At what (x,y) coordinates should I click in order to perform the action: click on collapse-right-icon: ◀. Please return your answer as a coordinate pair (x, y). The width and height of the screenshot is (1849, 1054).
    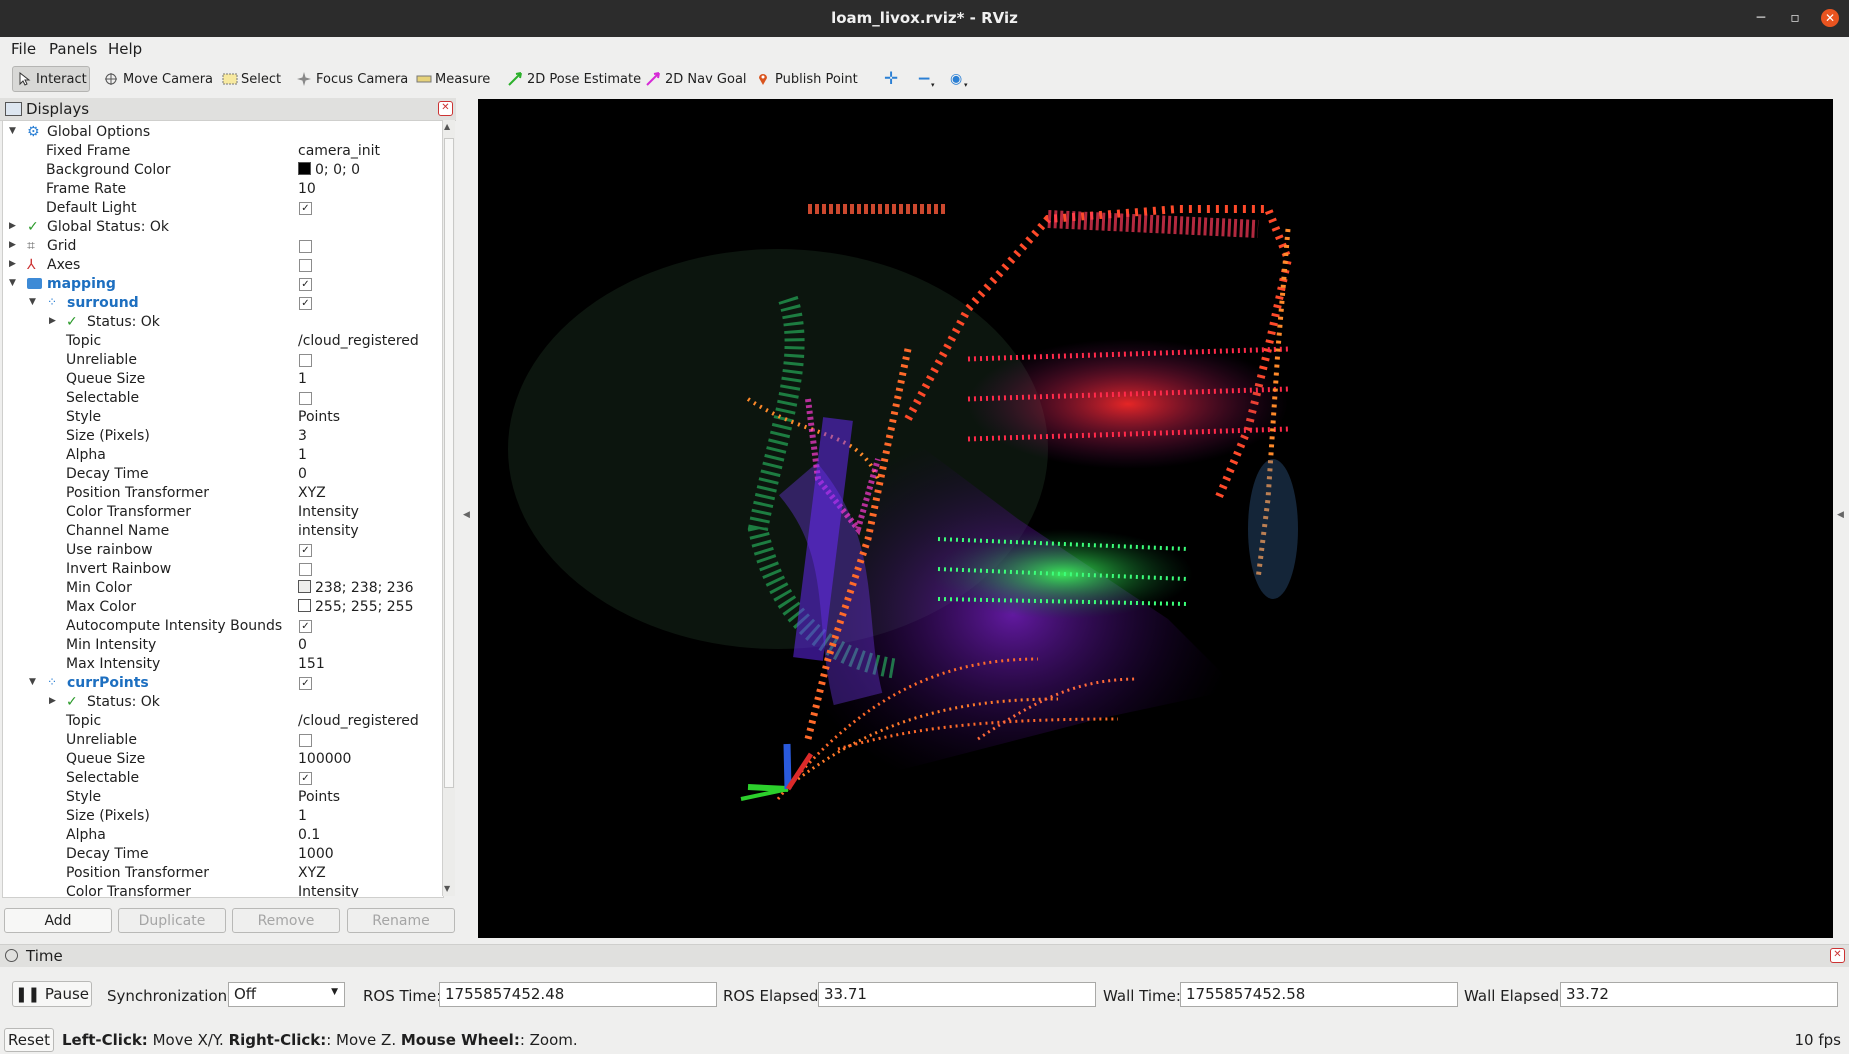
    Looking at the image, I should click on (1840, 515).